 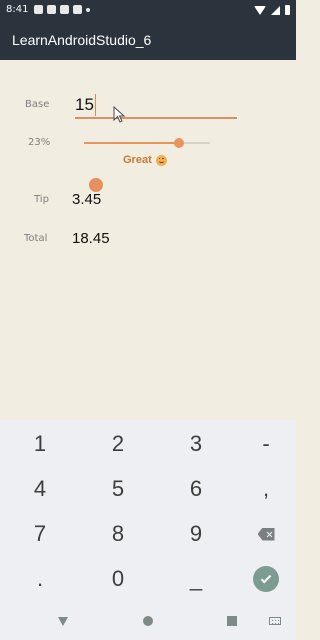 What do you see at coordinates (37, 104) in the screenshot?
I see `base-label: Base` at bounding box center [37, 104].